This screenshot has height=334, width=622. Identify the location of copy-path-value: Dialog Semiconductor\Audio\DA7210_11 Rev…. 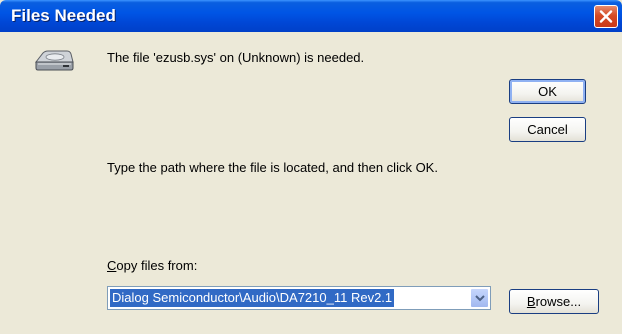
(252, 298).